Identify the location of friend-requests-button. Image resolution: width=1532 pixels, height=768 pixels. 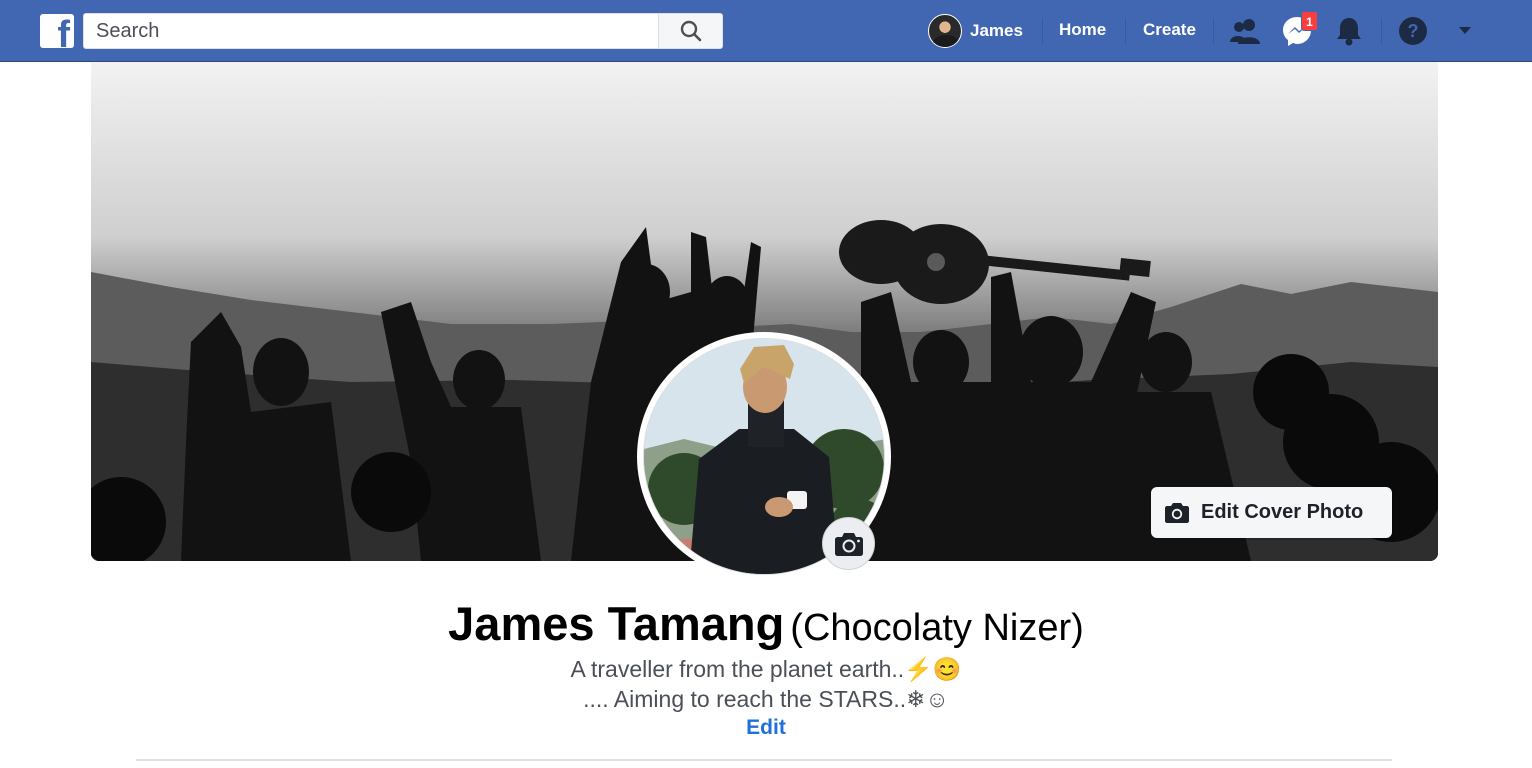
(1245, 31).